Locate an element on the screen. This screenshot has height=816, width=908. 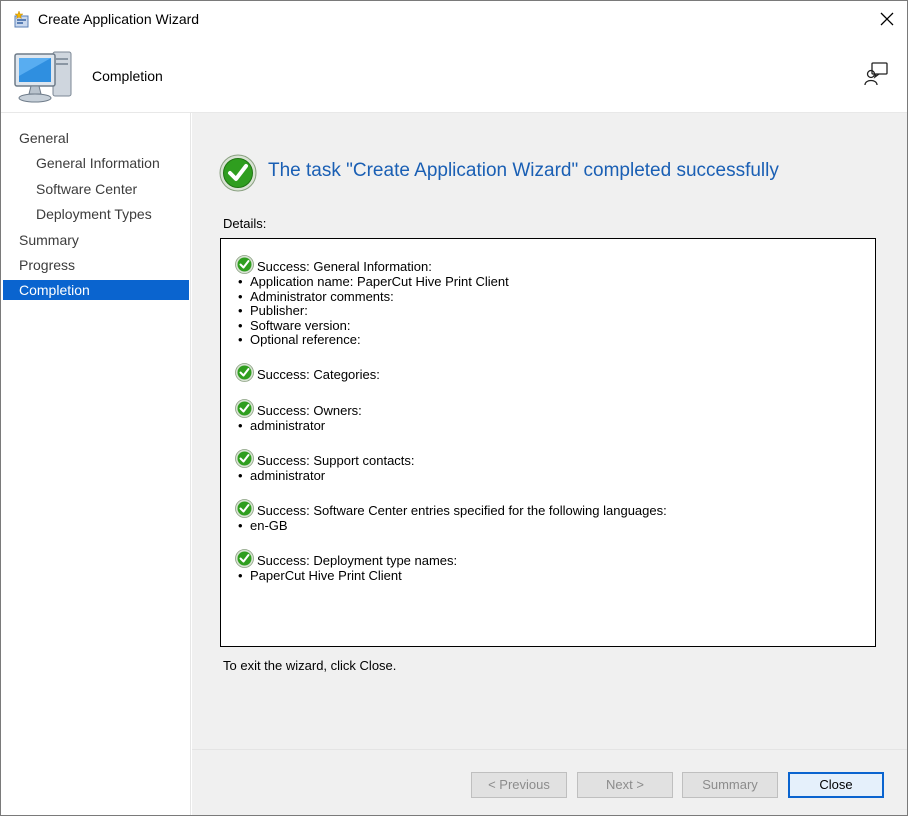
list-item: Optional reference: is located at coordinates (372, 340).